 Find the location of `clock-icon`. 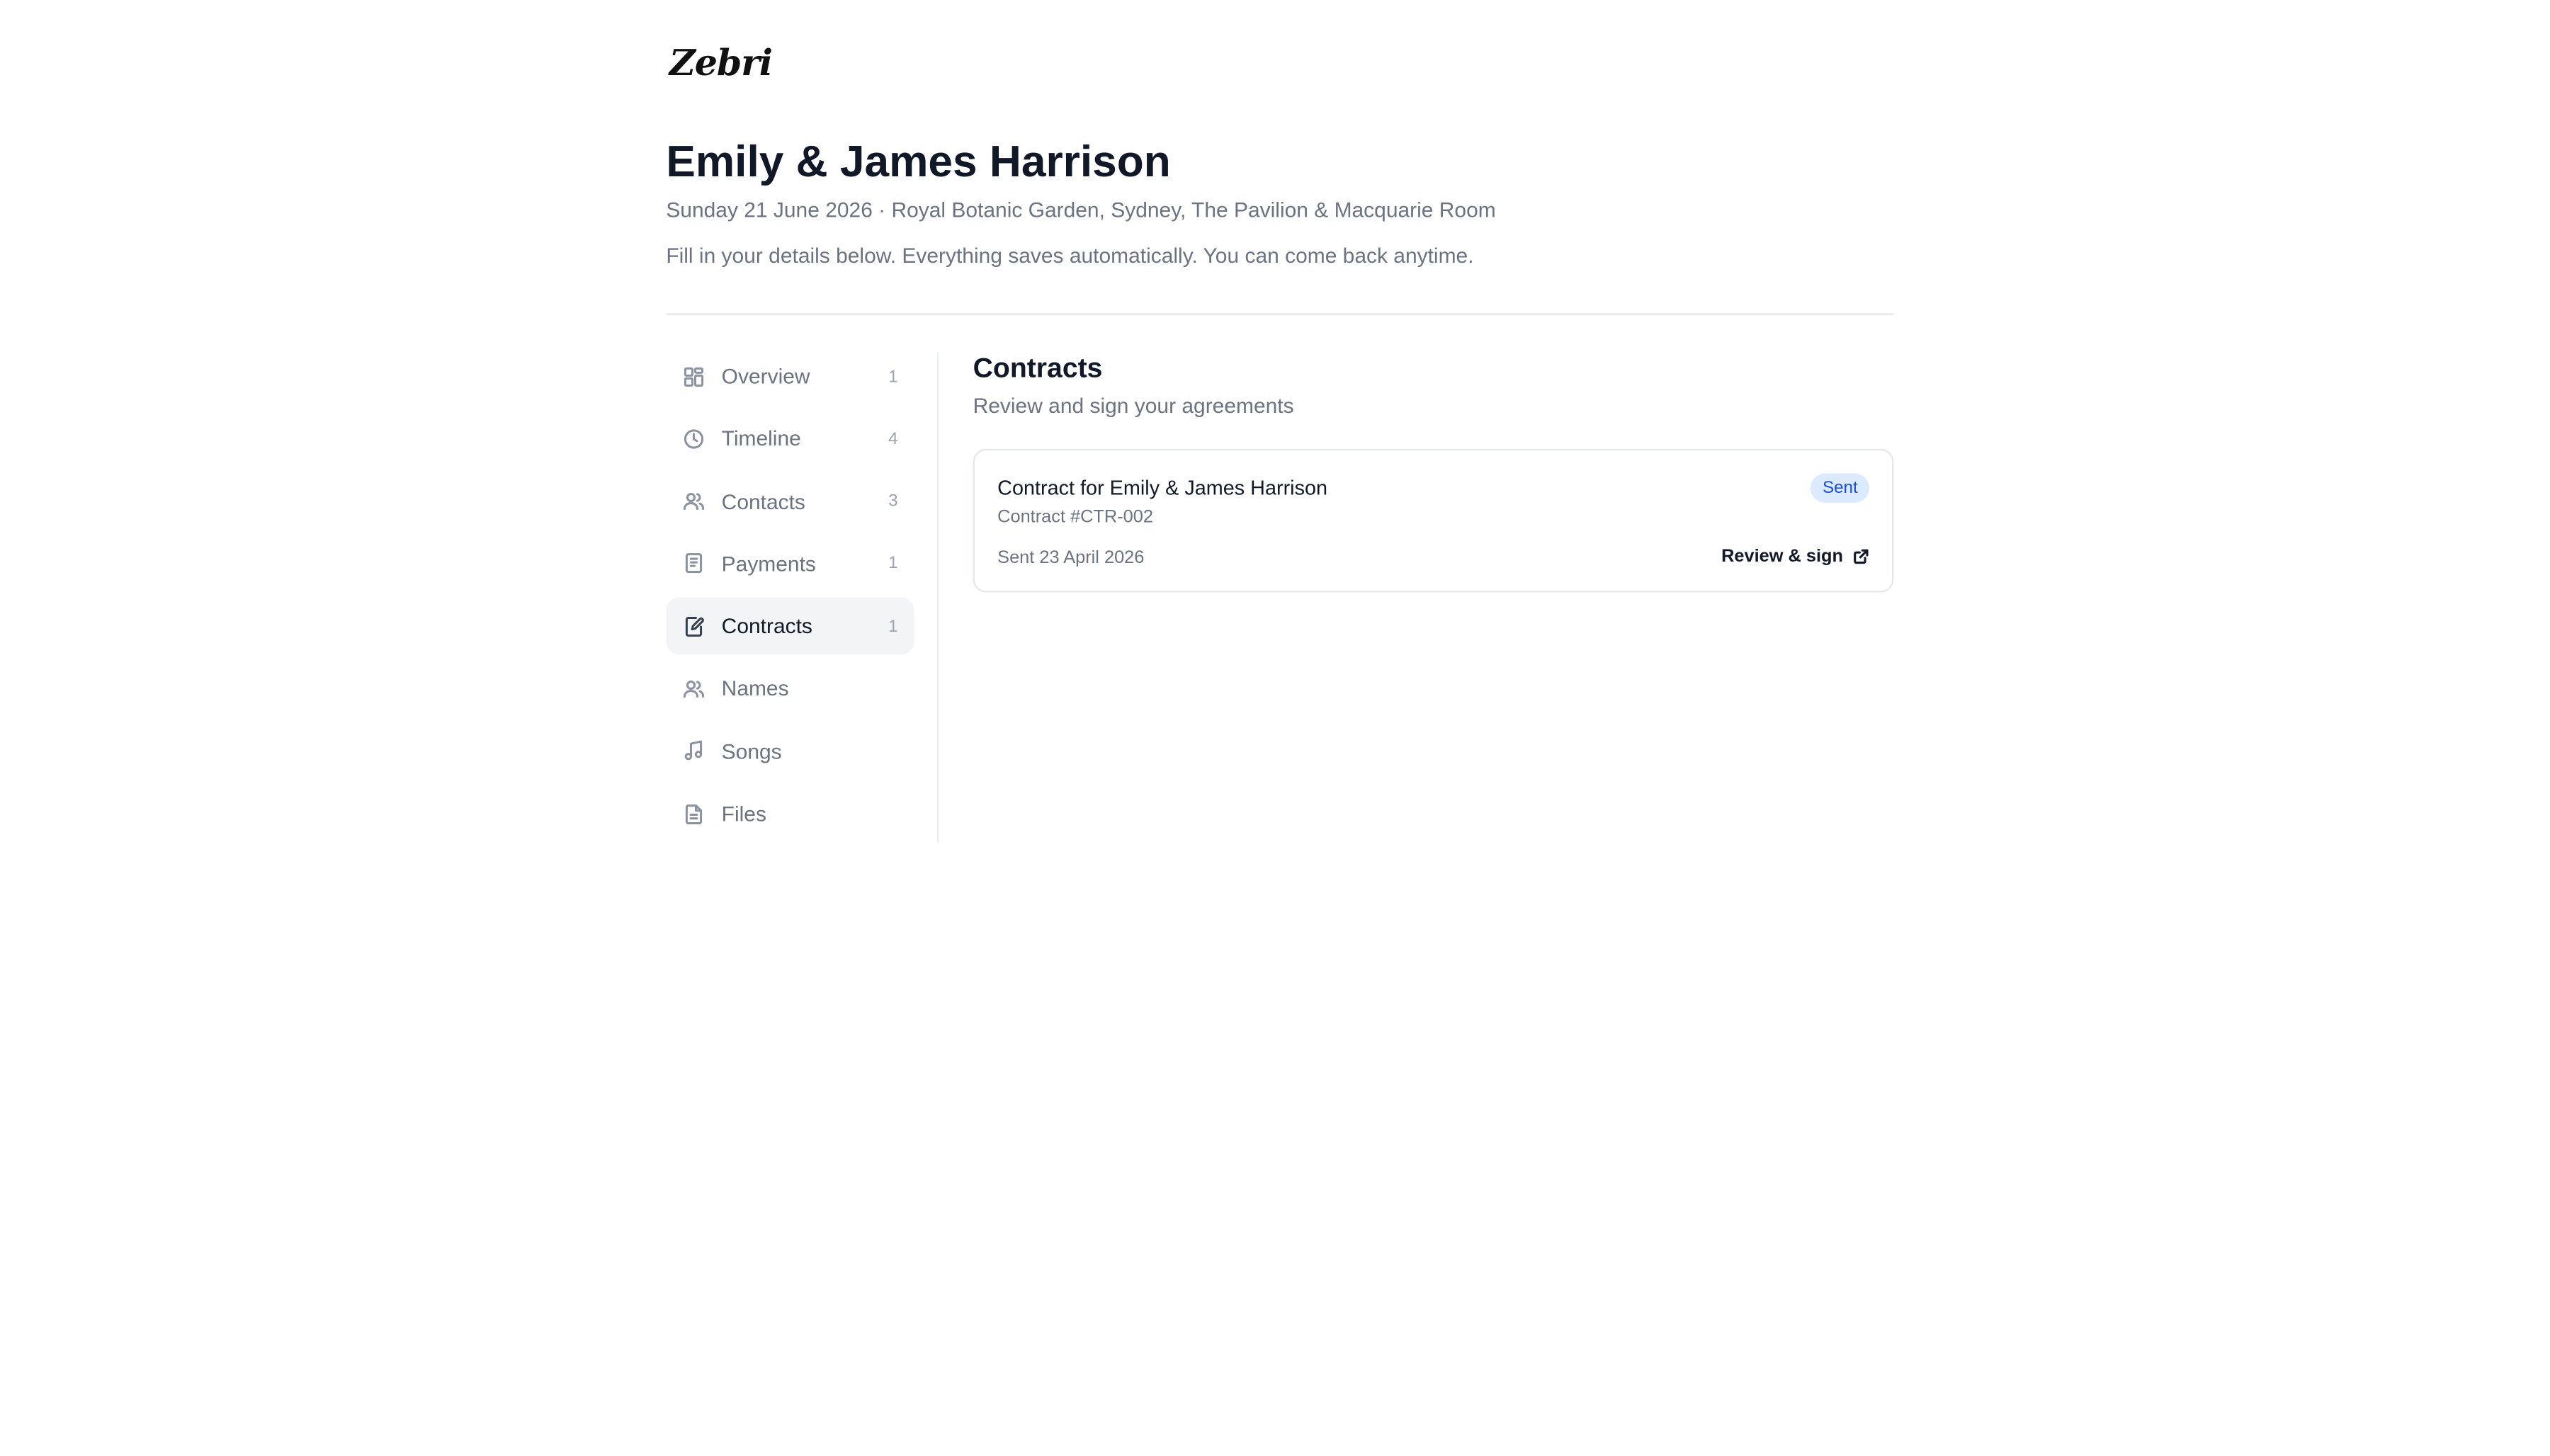

clock-icon is located at coordinates (694, 439).